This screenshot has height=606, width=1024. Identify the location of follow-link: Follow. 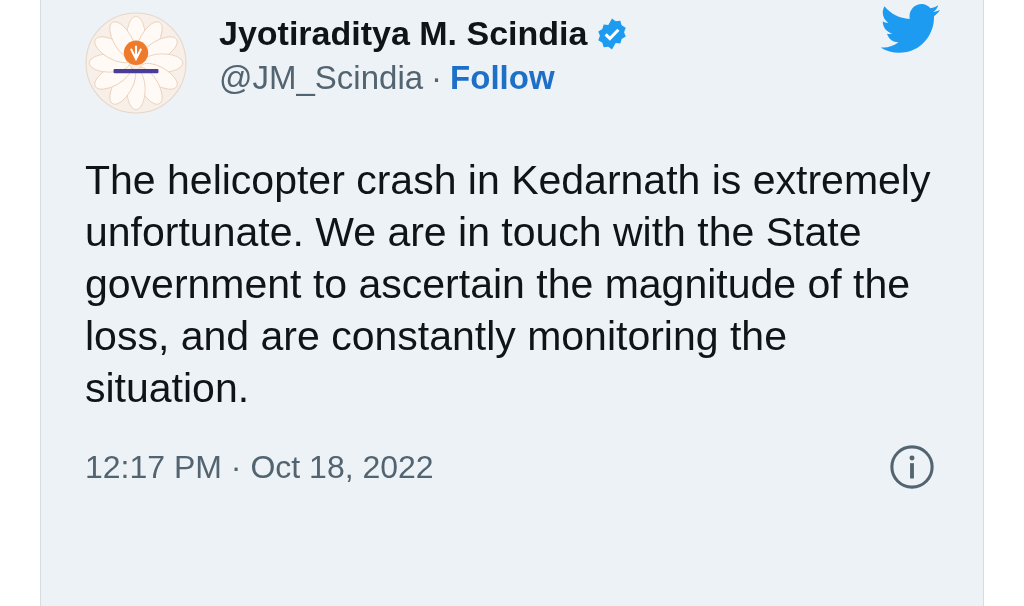
(502, 78).